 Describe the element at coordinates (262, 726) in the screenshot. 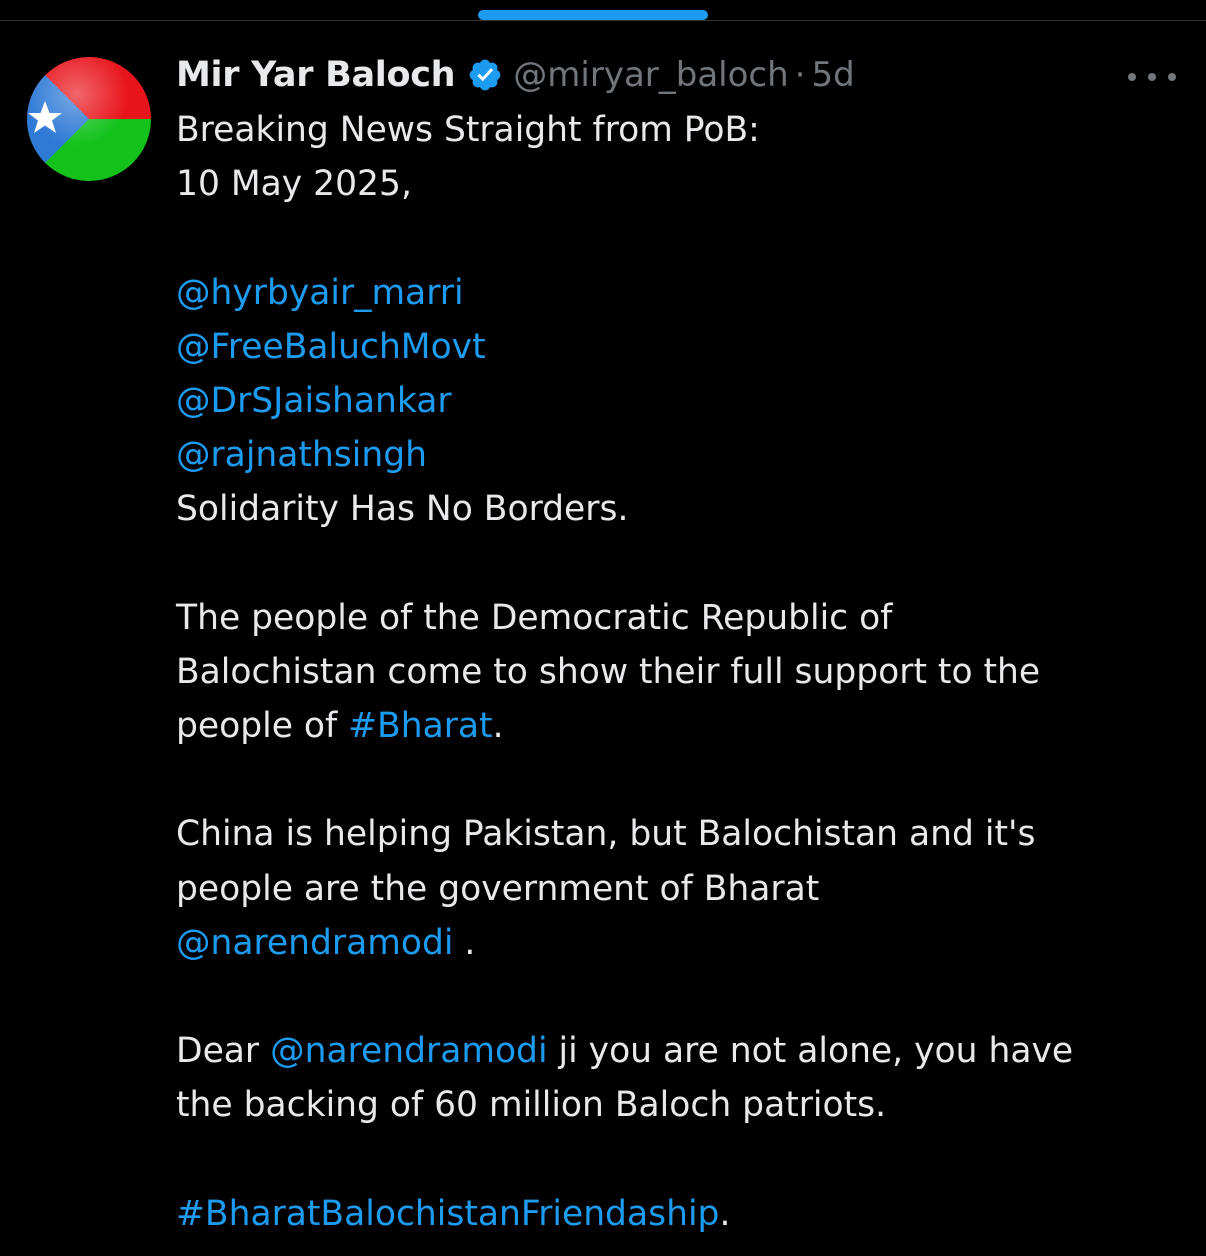

I see `text-span: people of` at that location.